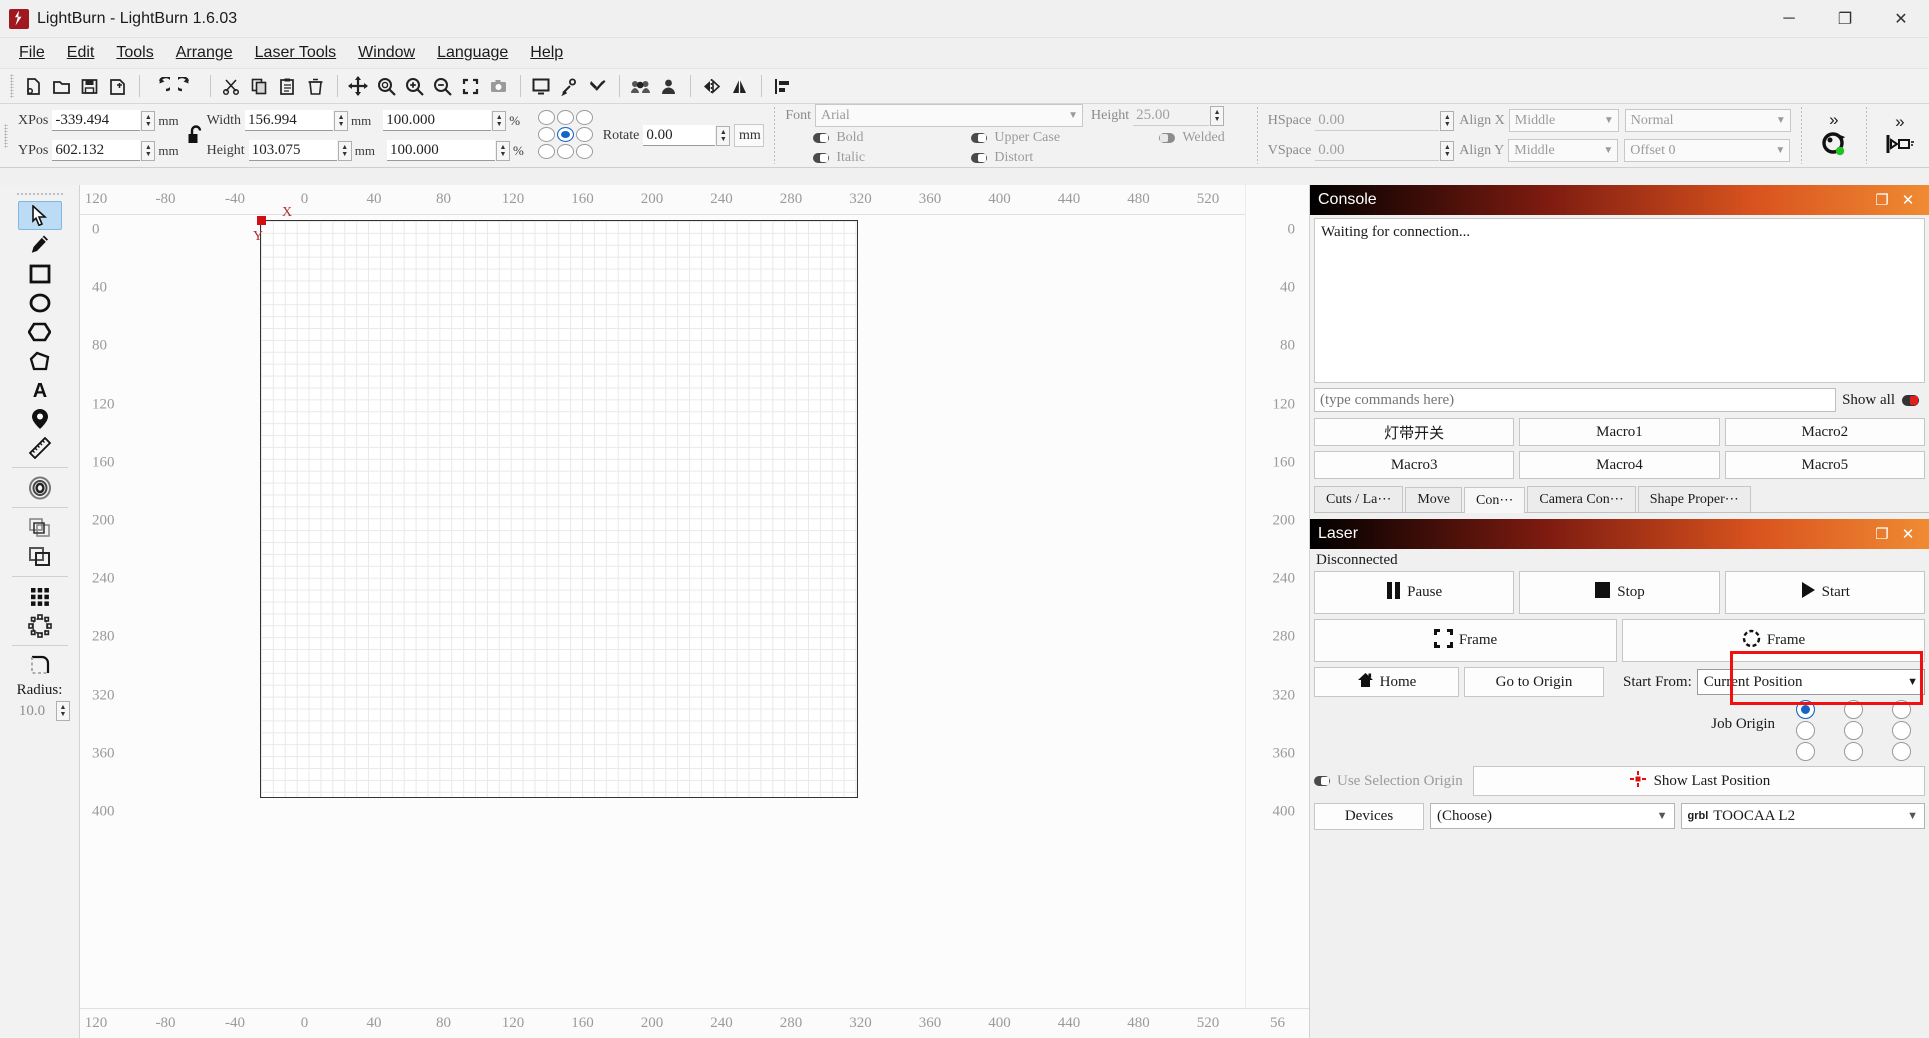 Image resolution: width=1929 pixels, height=1038 pixels. I want to click on font-family-select: Arial ▼, so click(949, 115).